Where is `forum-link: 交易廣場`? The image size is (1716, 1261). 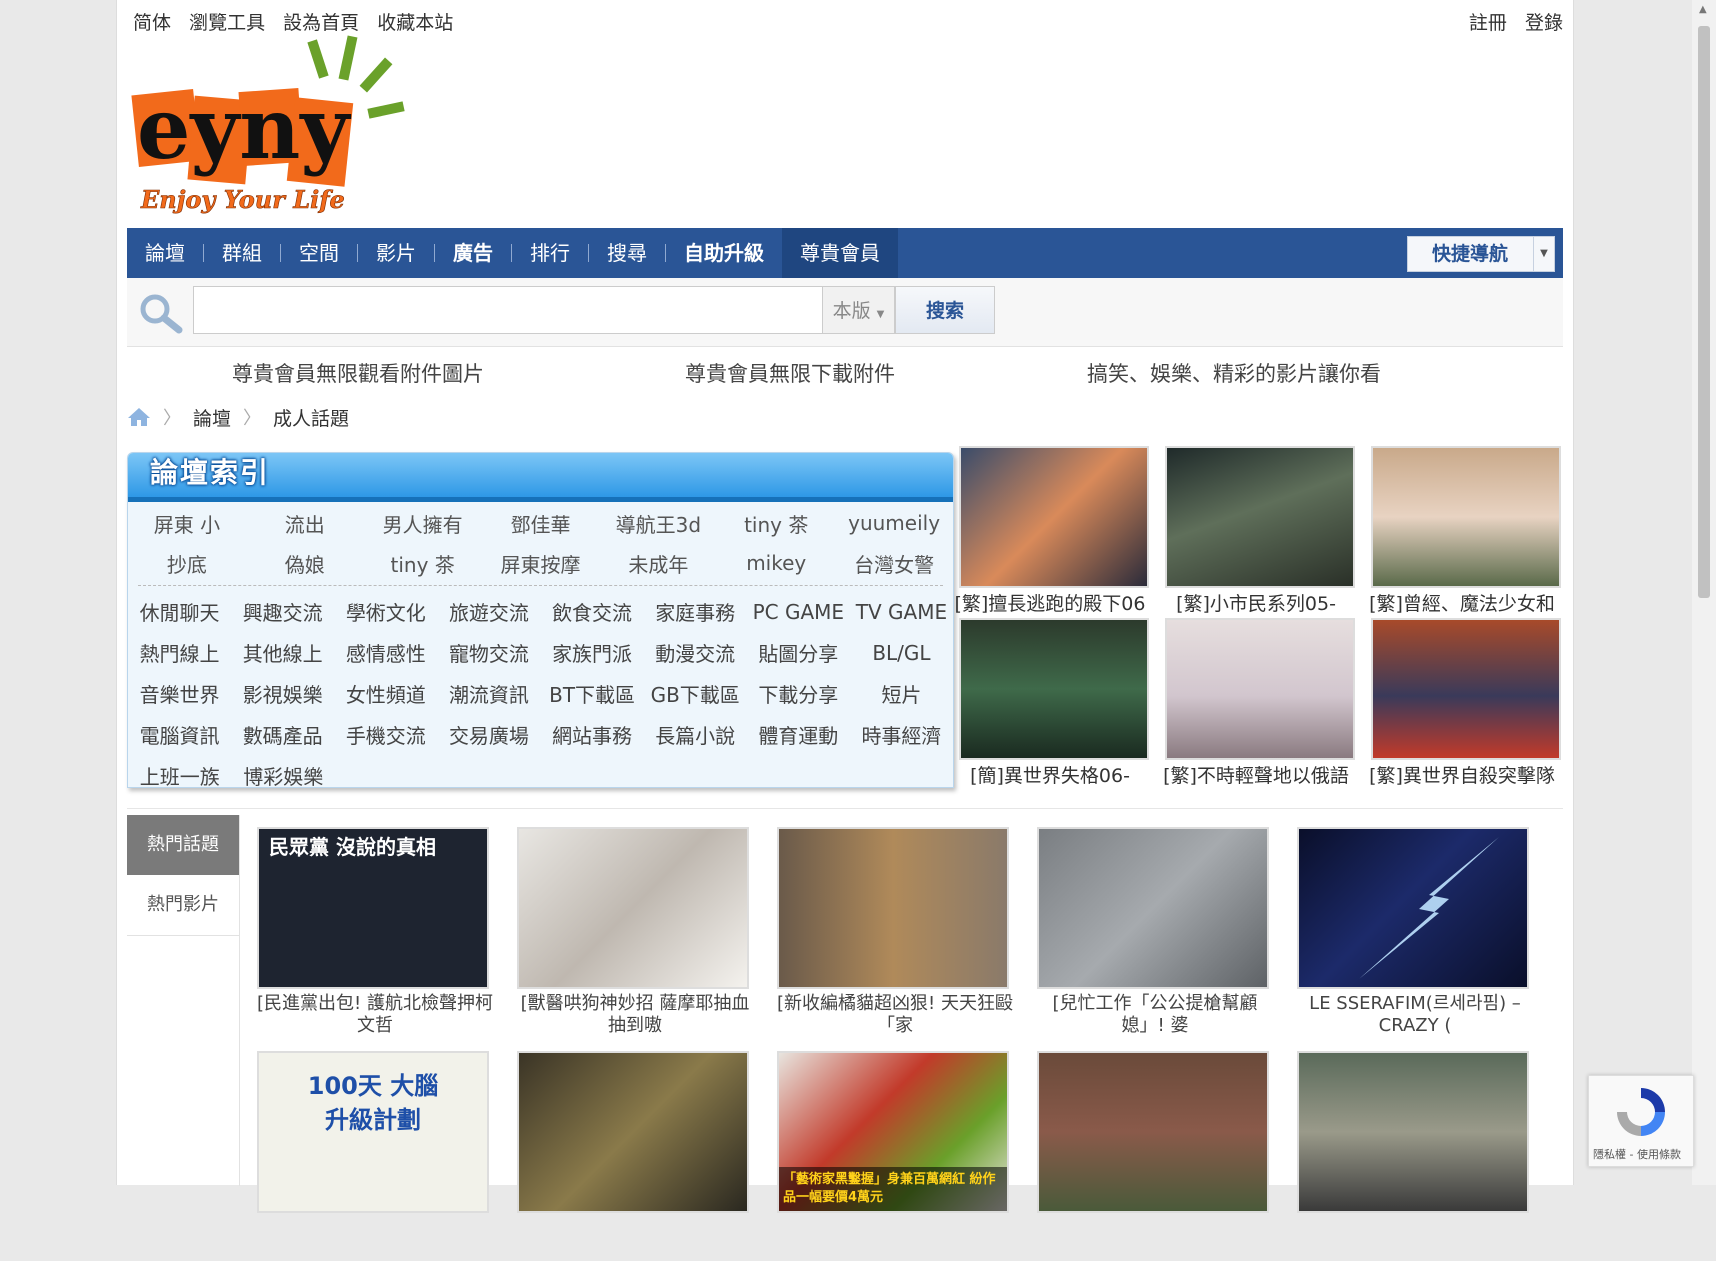
forum-link: 交易廣場 is located at coordinates (488, 734).